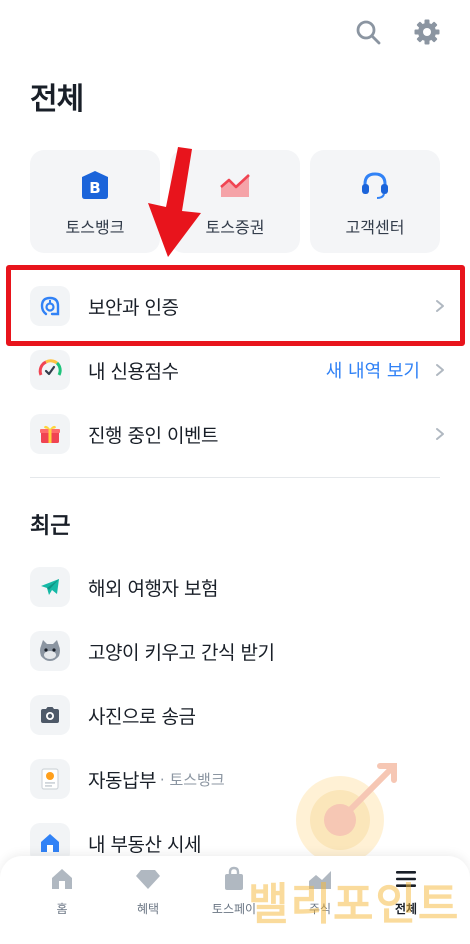 The height and width of the screenshot is (944, 470). Describe the element at coordinates (234, 879) in the screenshot. I see `shopping-bag-icon` at that location.